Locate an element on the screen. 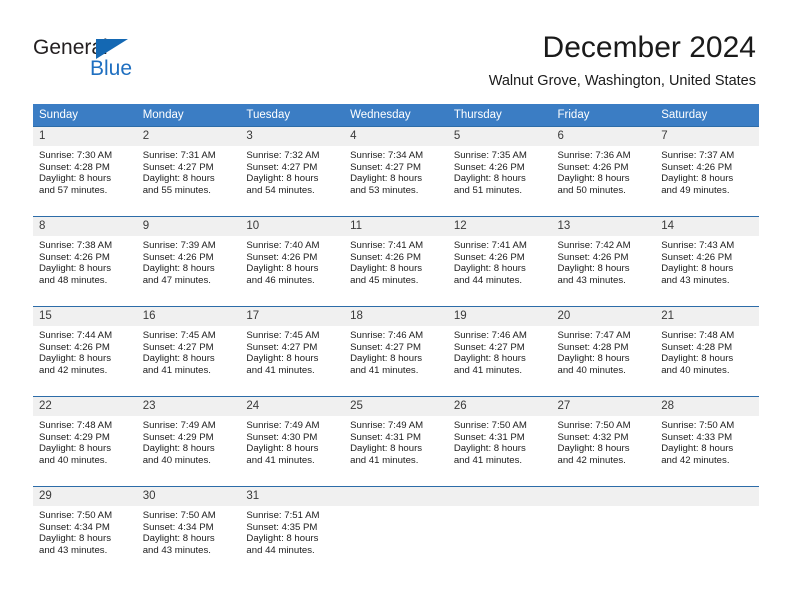 This screenshot has width=792, height=612. day-number: 8 is located at coordinates (85, 226).